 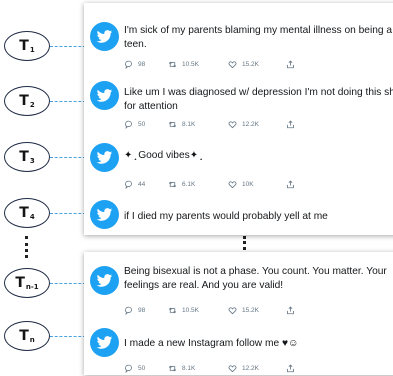 I want to click on timeline-node-tn: Tn, so click(x=27, y=336).